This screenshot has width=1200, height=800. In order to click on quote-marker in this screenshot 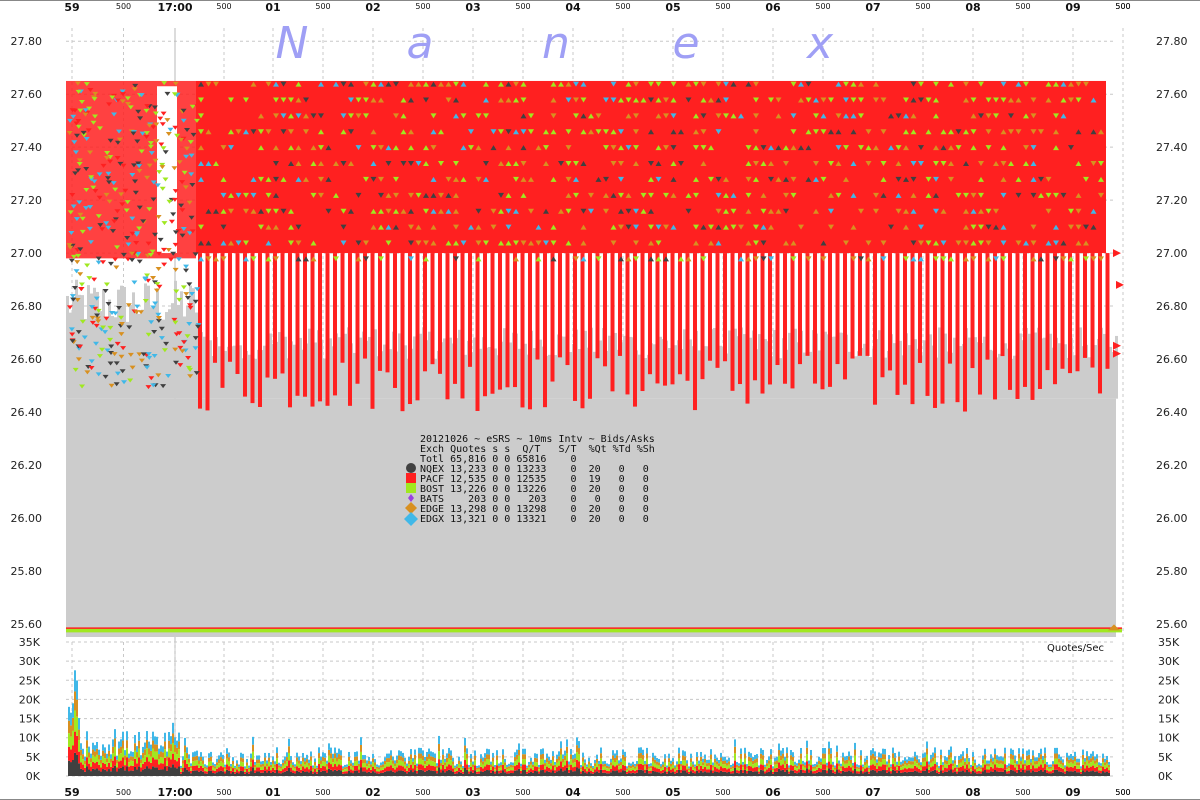, I will do `click(98, 258)`.